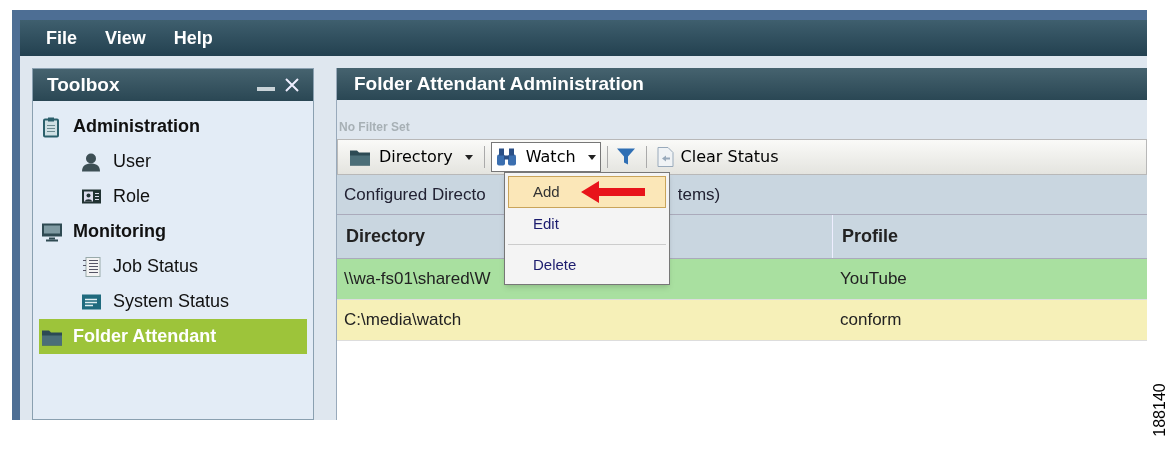 This screenshot has height=449, width=1169. Describe the element at coordinates (292, 85) in the screenshot. I see `close-icon` at that location.